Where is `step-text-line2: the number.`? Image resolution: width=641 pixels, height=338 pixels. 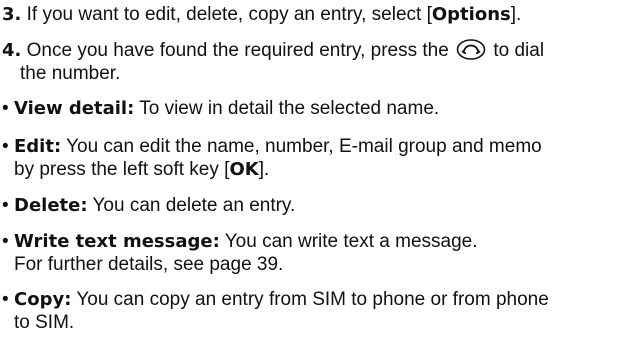 step-text-line2: the number. is located at coordinates (70, 73).